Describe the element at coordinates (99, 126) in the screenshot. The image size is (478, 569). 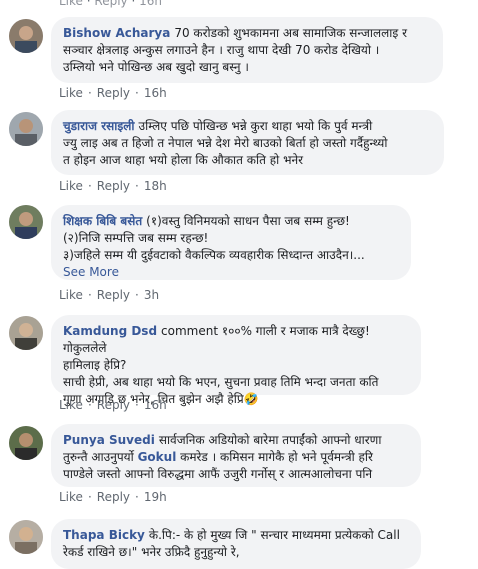
I see `comment-author: चुडाराज रसाइली` at that location.